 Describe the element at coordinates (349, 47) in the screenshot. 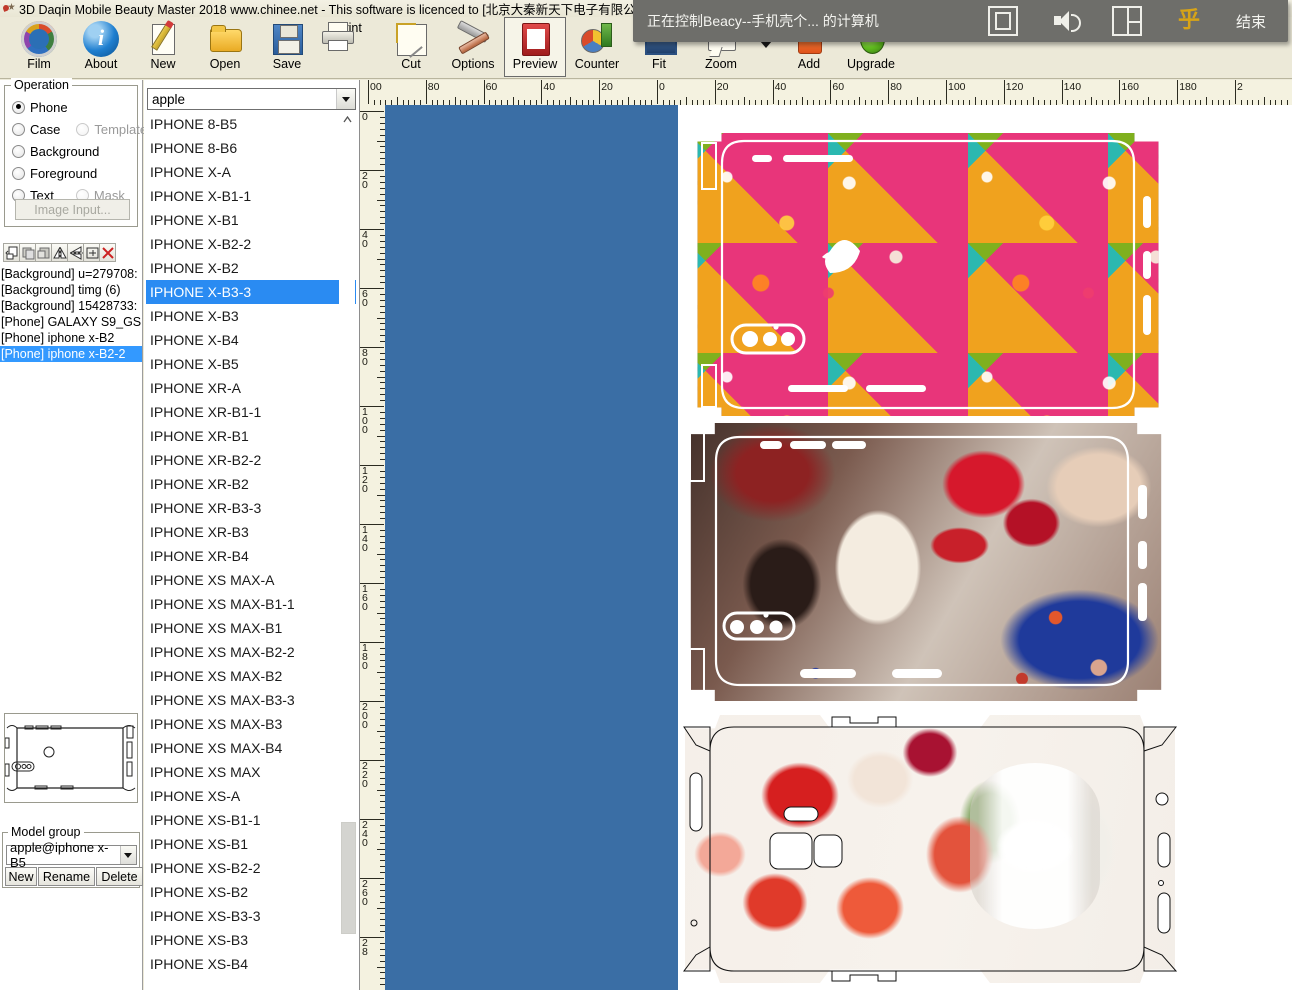

I see `toolbar-button-print: Print` at that location.